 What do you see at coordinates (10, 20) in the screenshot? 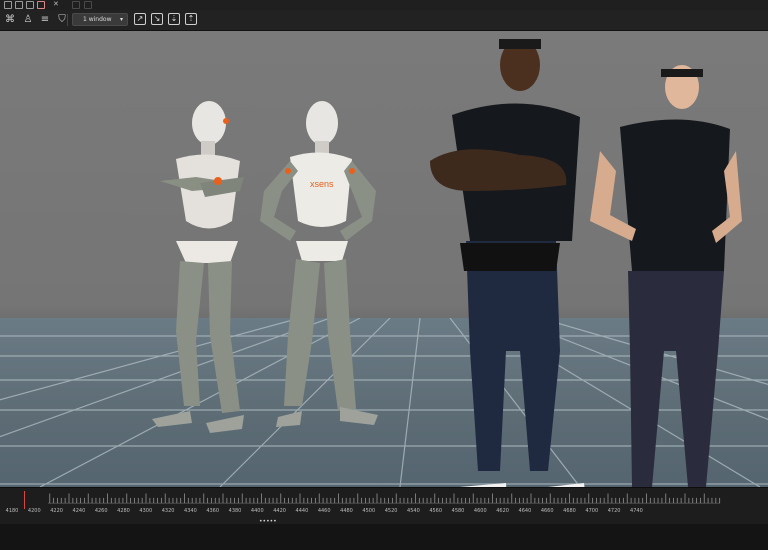
I see `network-icon: ⌘` at bounding box center [10, 20].